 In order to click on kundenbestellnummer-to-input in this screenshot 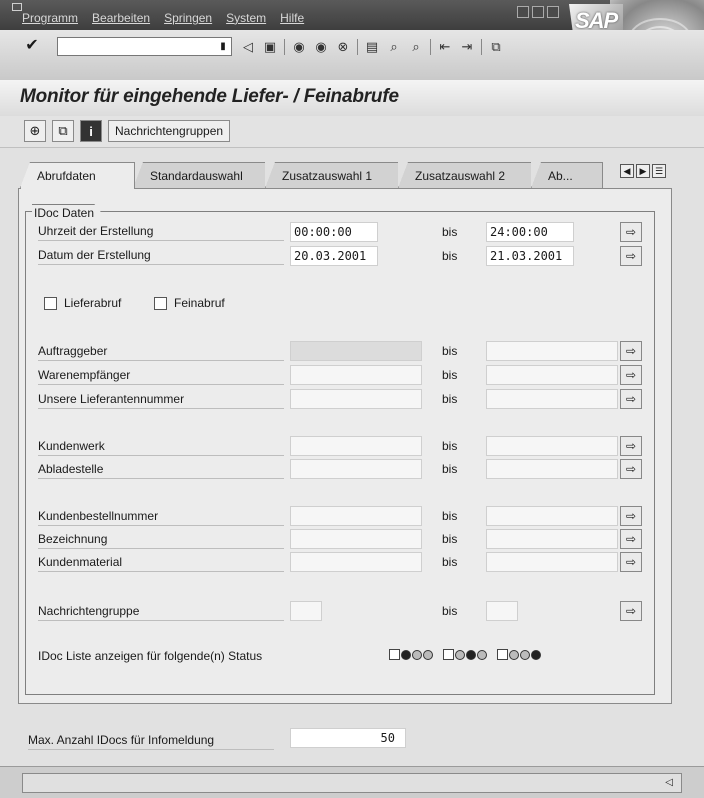, I will do `click(552, 516)`.